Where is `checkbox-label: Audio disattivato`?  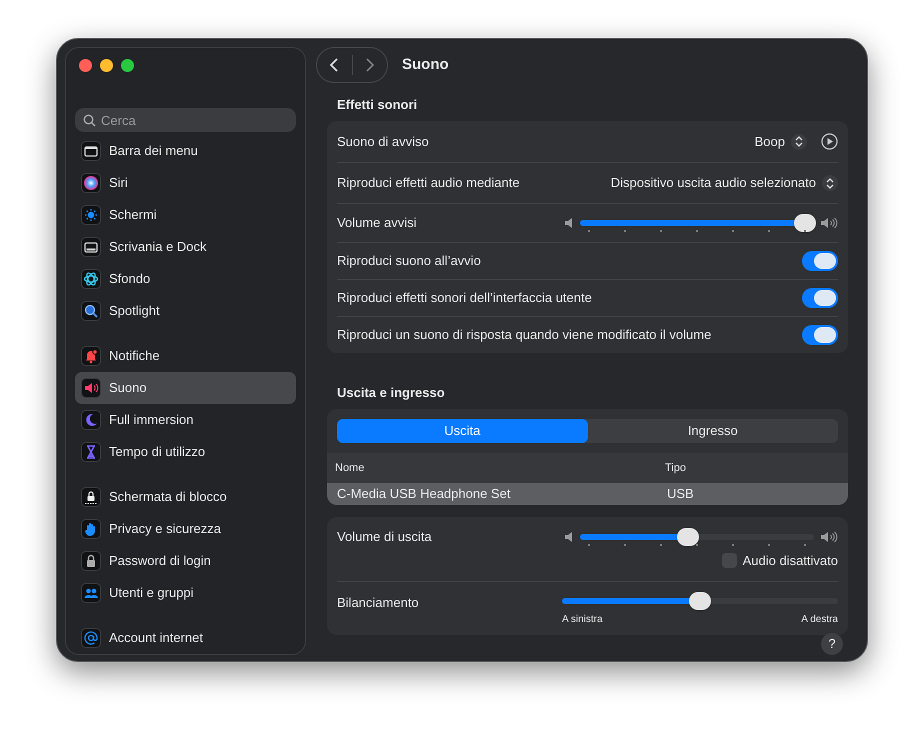
checkbox-label: Audio disattivato is located at coordinates (790, 561).